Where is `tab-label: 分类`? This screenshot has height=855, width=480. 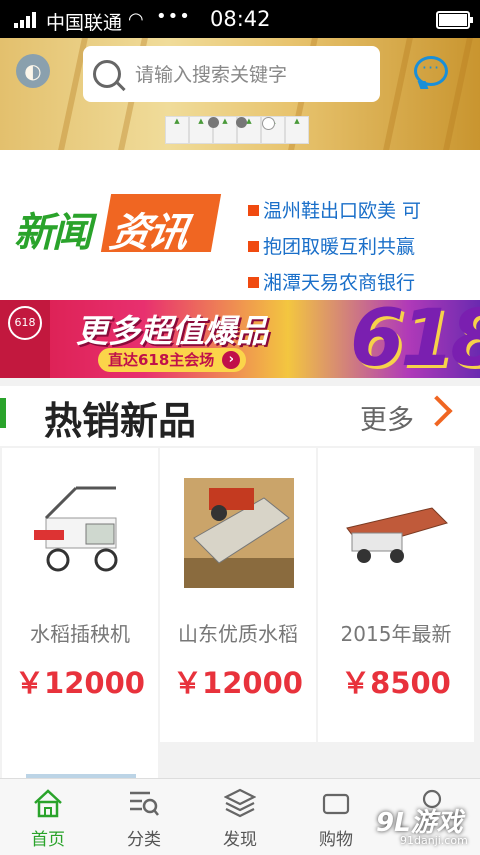 tab-label: 分类 is located at coordinates (144, 840).